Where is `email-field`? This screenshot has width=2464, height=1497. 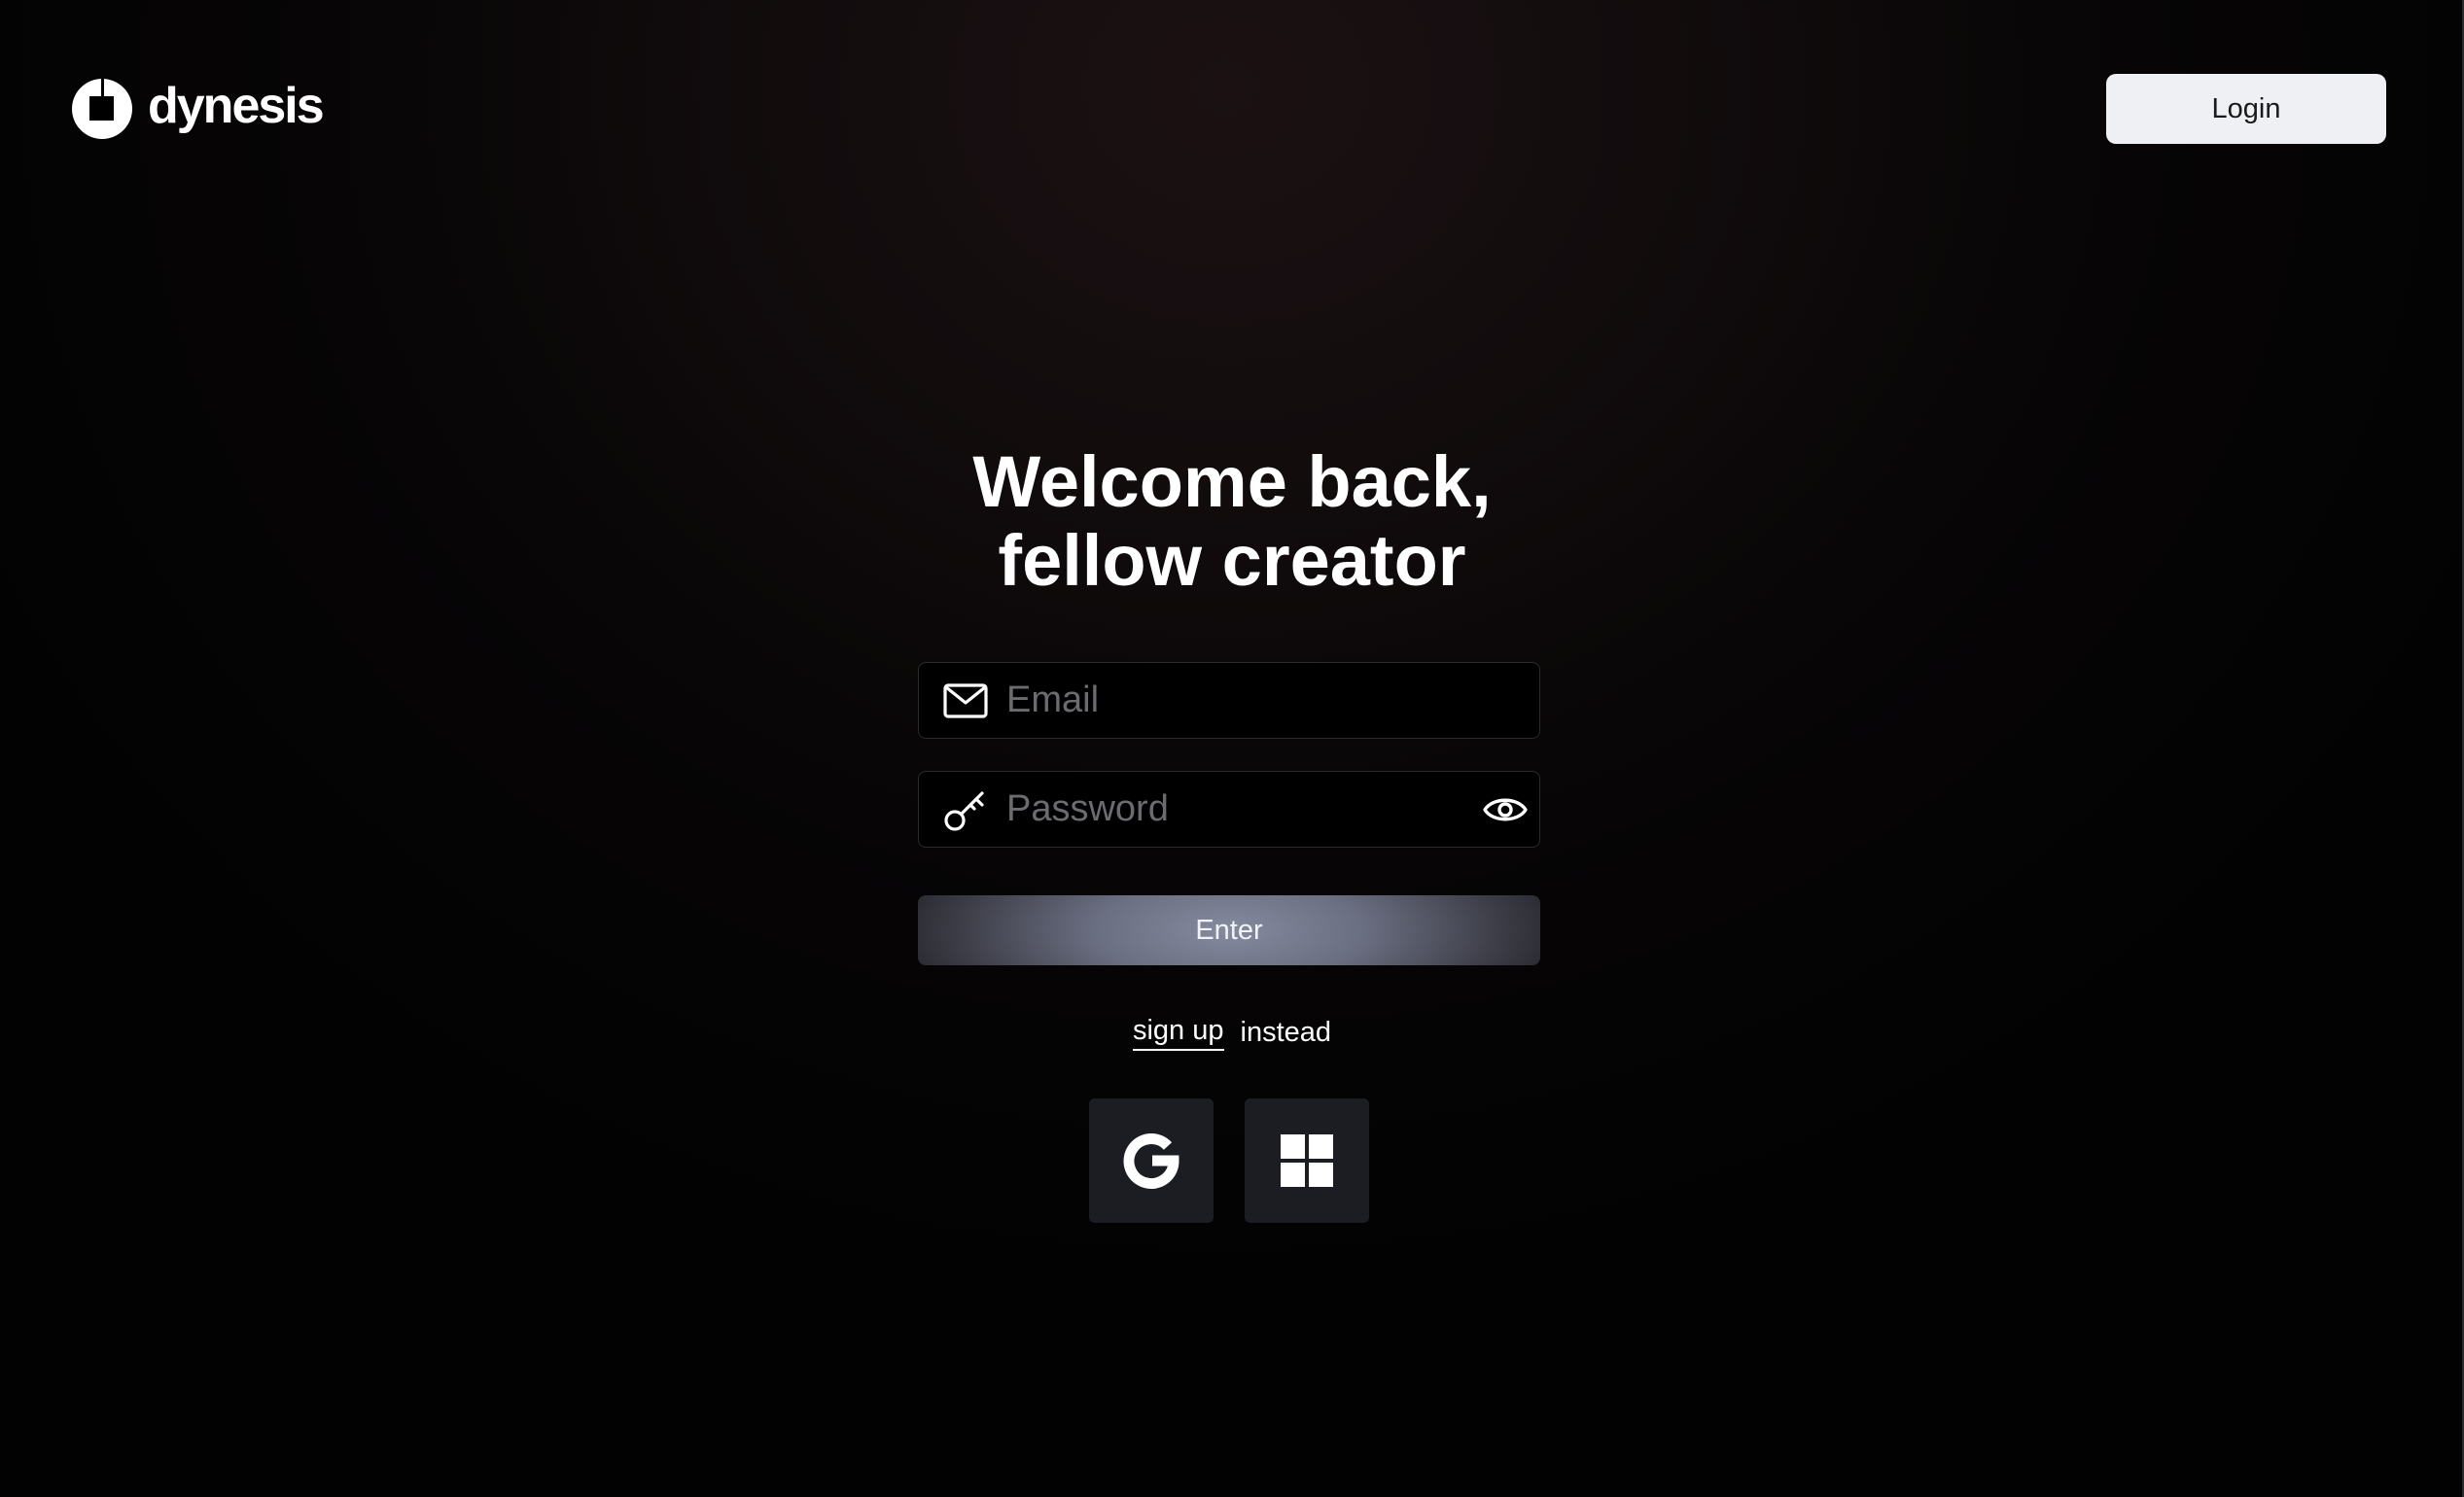 email-field is located at coordinates (1229, 701).